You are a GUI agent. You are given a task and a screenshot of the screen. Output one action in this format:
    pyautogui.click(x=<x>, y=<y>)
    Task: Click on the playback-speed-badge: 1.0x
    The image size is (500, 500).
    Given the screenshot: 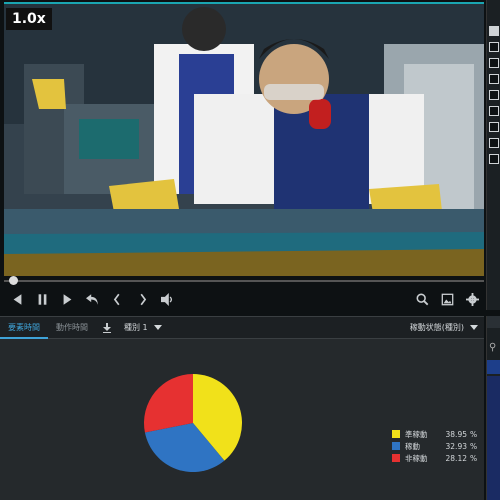 What is the action you would take?
    pyautogui.click(x=29, y=19)
    